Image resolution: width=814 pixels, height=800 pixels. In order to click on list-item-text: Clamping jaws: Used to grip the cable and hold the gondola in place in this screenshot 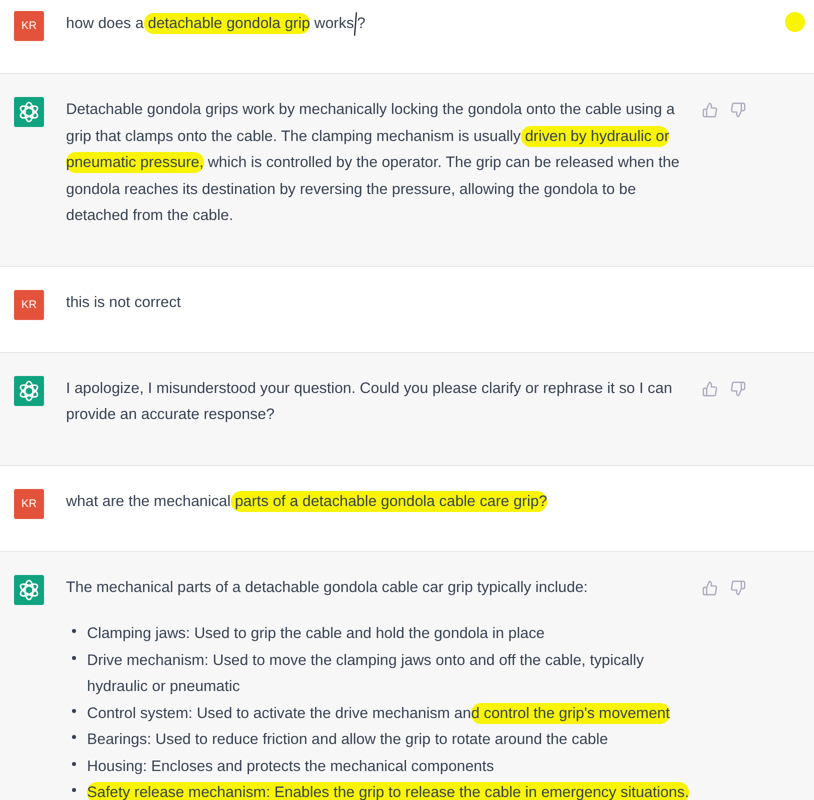, I will do `click(316, 634)`.